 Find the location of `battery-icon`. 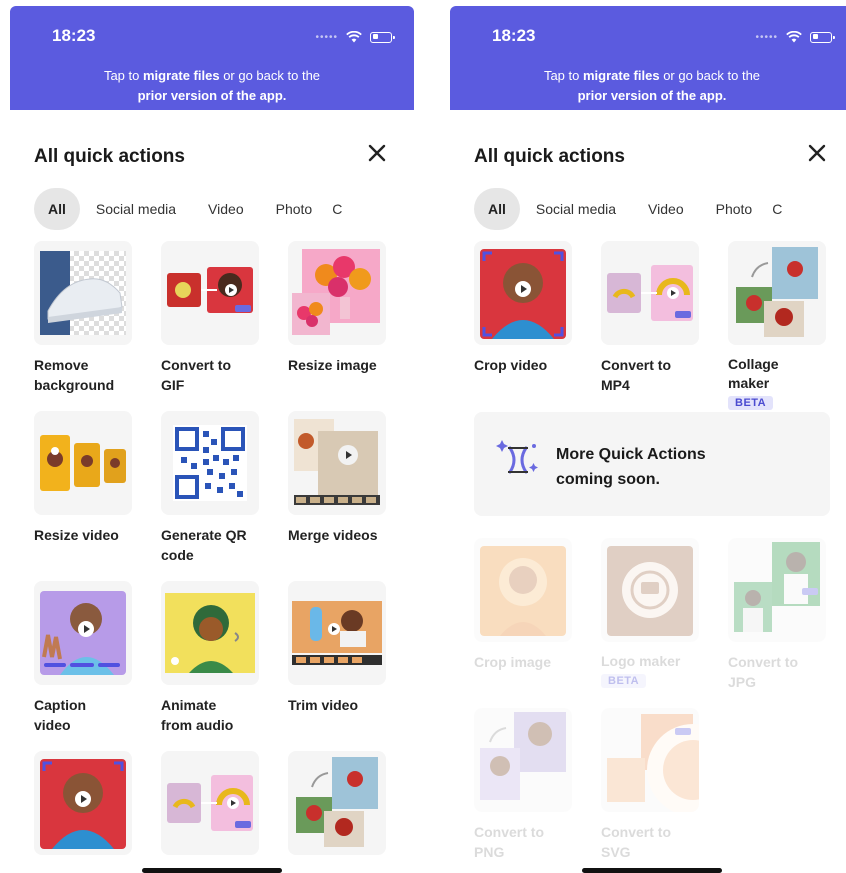

battery-icon is located at coordinates (382, 37).